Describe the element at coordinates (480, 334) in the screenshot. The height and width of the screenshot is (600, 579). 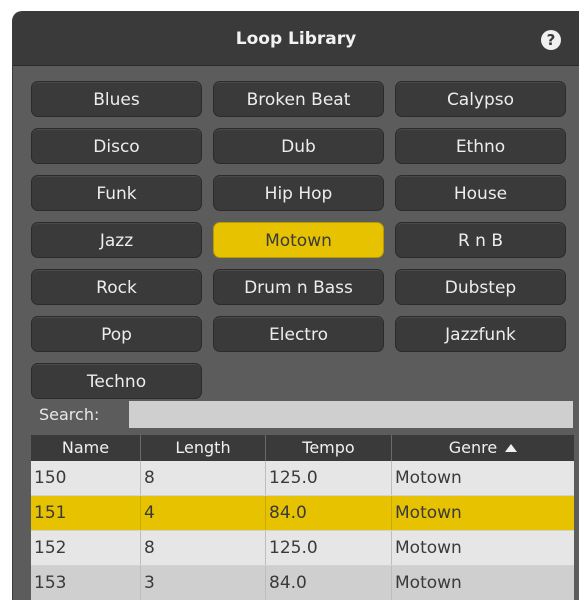
I see `genre-button-jazzfunk: Jazzfunk` at that location.